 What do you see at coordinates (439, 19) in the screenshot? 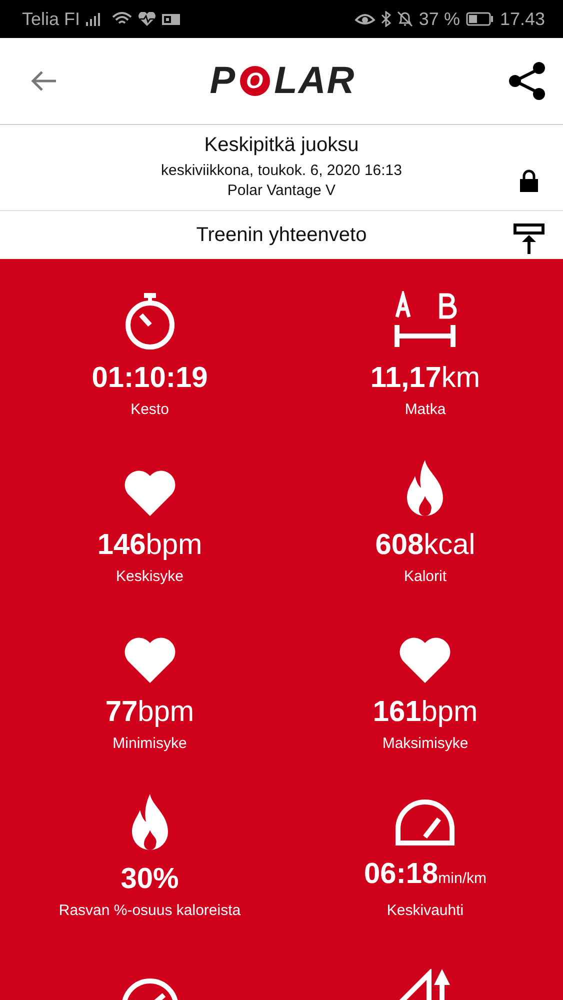
I see `battery-percent: 37 %` at bounding box center [439, 19].